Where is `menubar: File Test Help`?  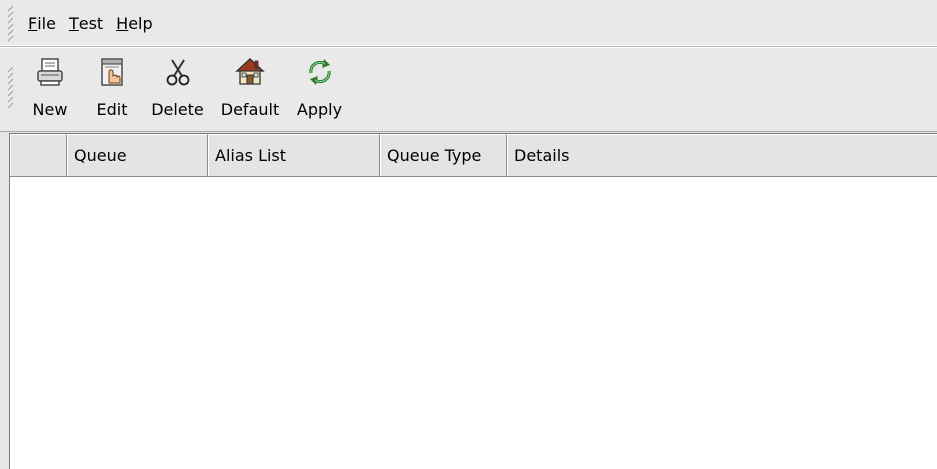
menubar: File Test Help is located at coordinates (468, 23).